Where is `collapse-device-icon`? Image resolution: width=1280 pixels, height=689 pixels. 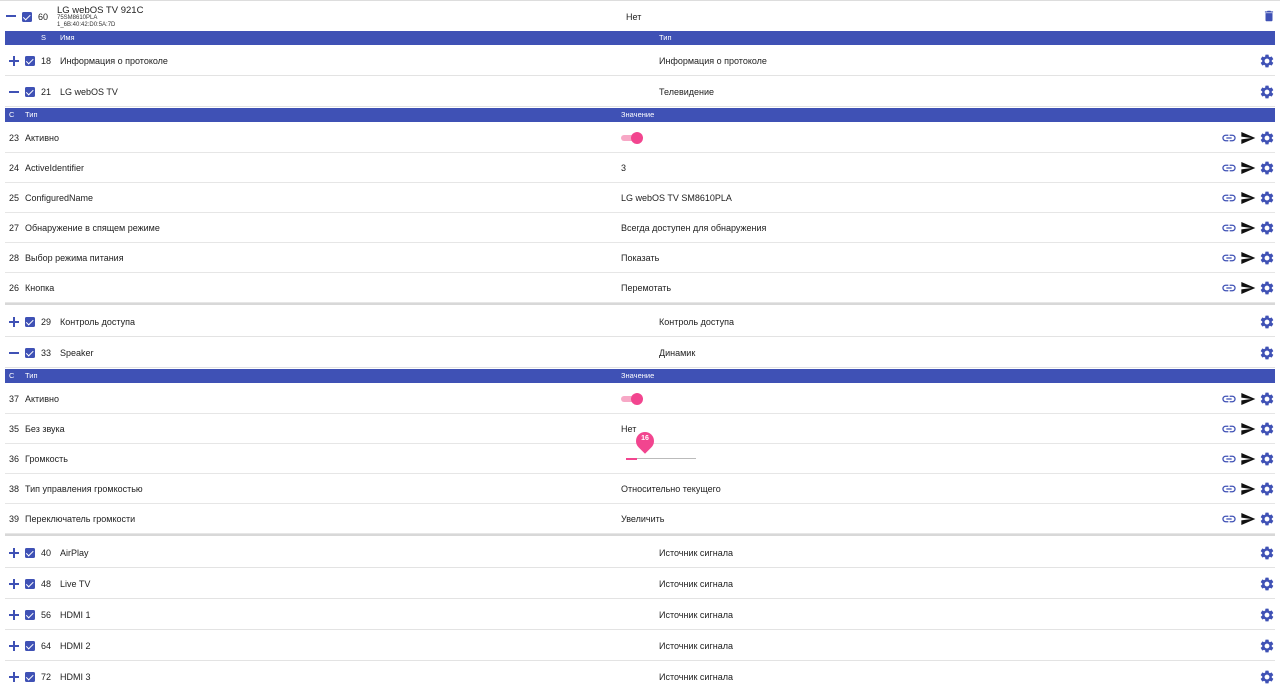 collapse-device-icon is located at coordinates (11, 16).